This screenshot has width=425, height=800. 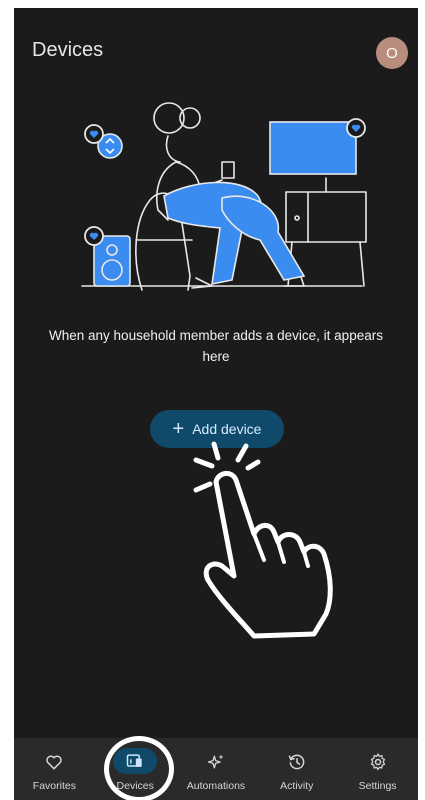 What do you see at coordinates (215, 761) in the screenshot?
I see `sparkle-icon` at bounding box center [215, 761].